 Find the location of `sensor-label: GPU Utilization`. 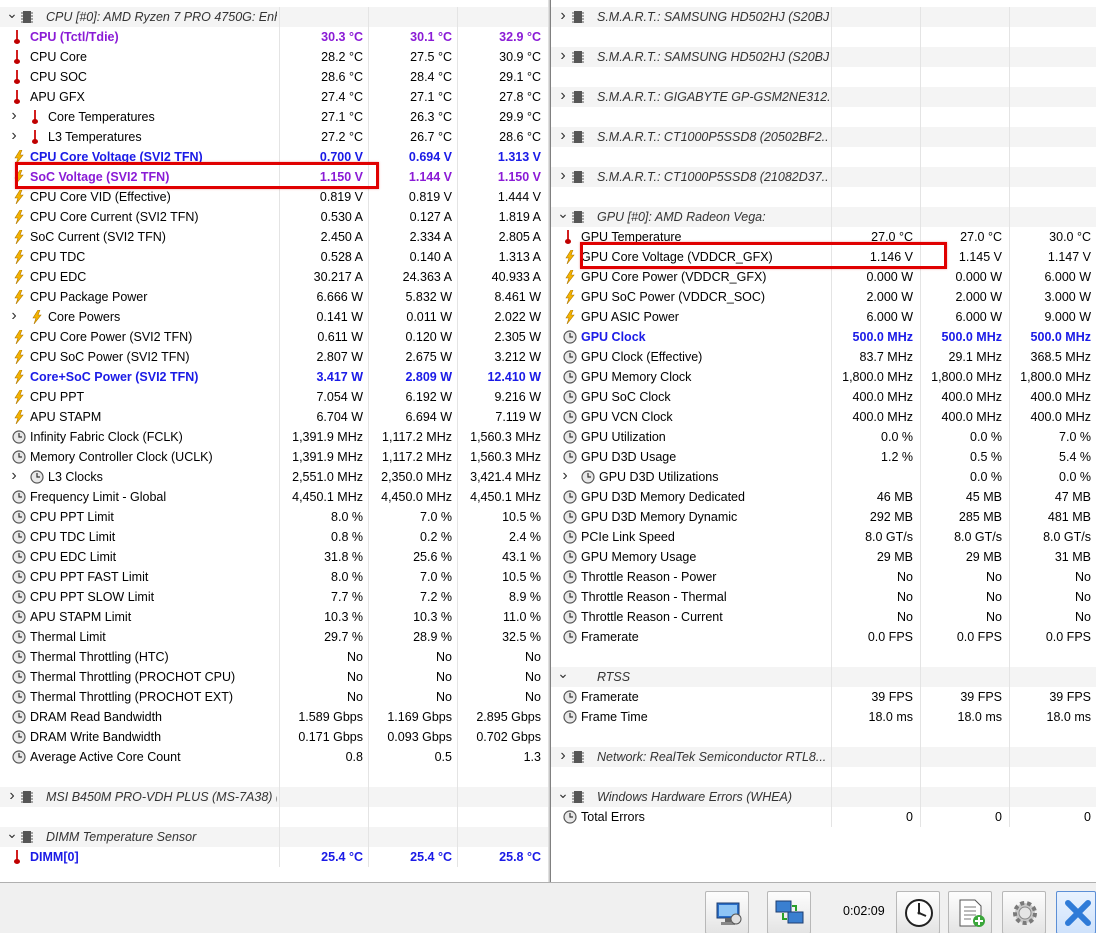

sensor-label: GPU Utilization is located at coordinates (623, 437).